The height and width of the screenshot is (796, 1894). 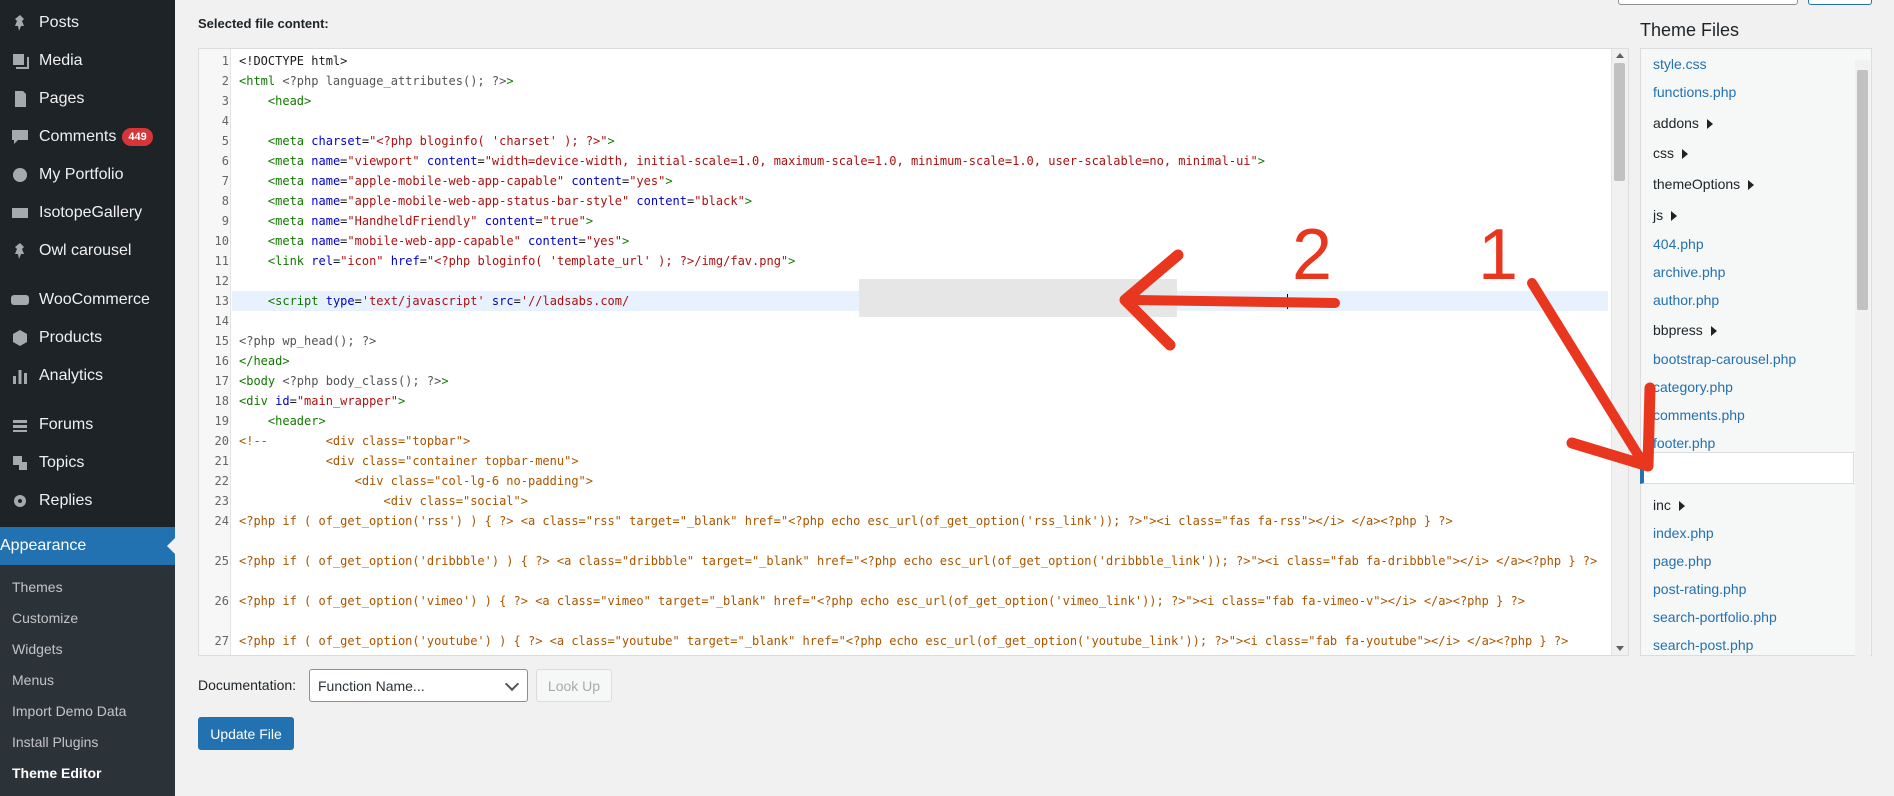 I want to click on code-line: <div class="social">, so click(x=921, y=501).